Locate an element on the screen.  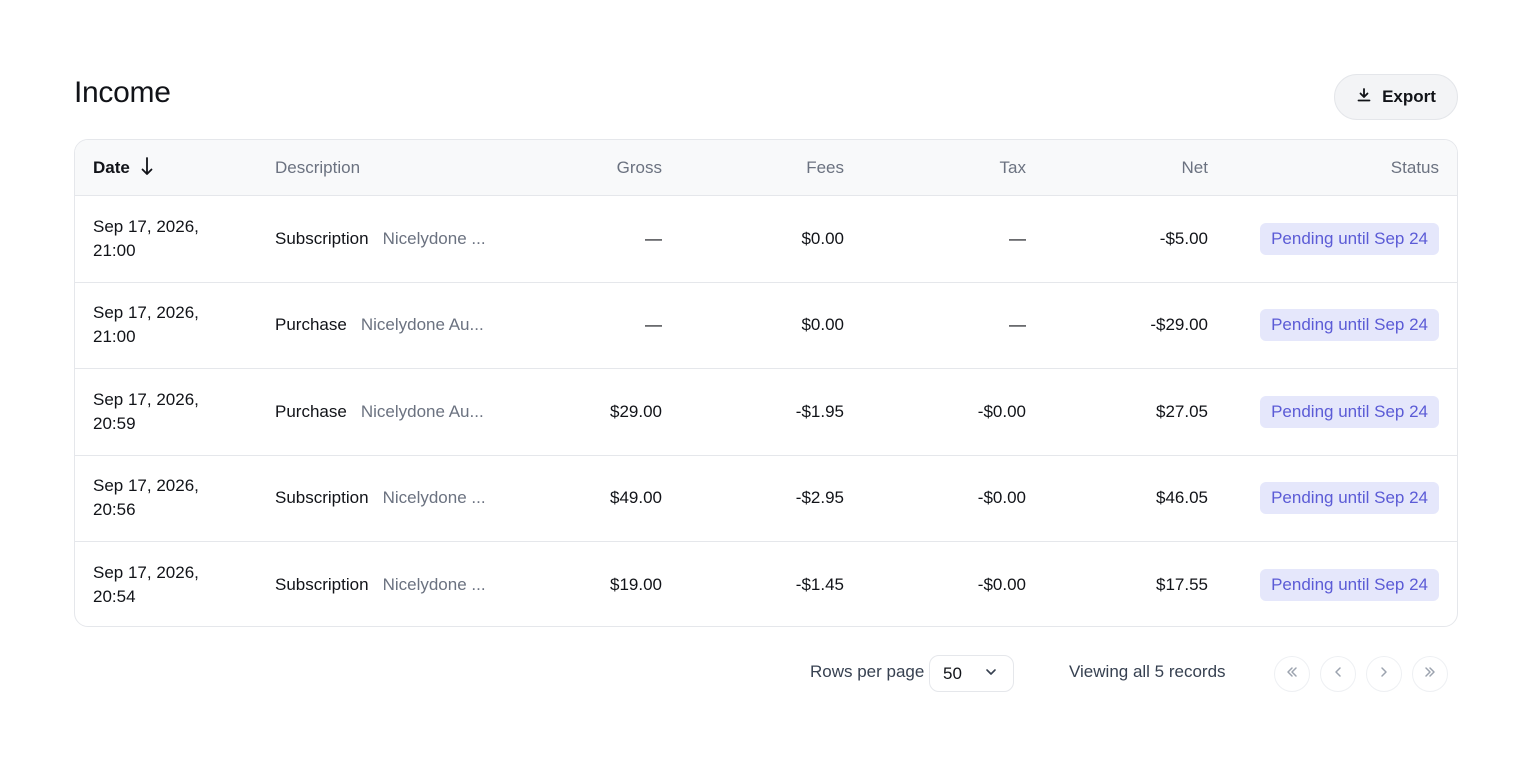
chevrons-left-icon is located at coordinates (1292, 674).